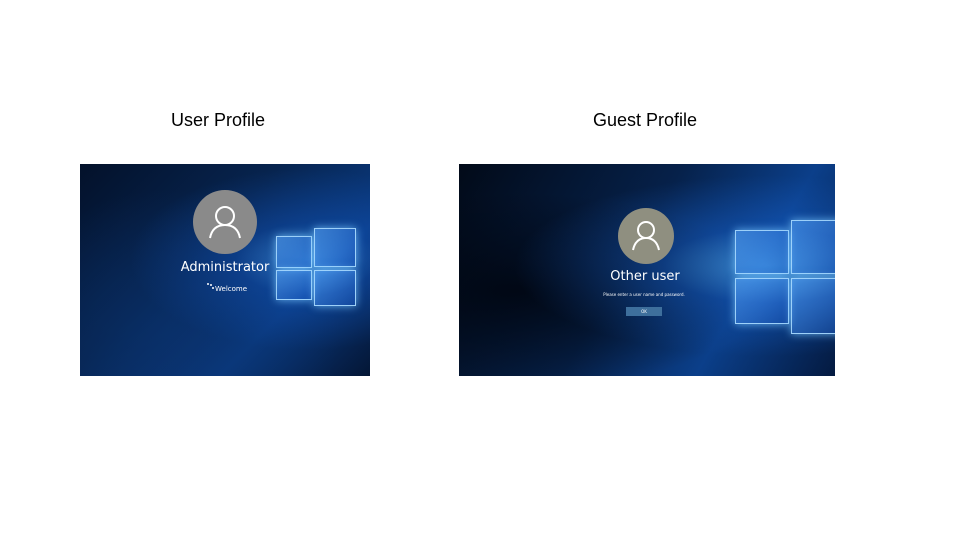 This screenshot has width=960, height=540. I want to click on user-avatar, so click(225, 222).